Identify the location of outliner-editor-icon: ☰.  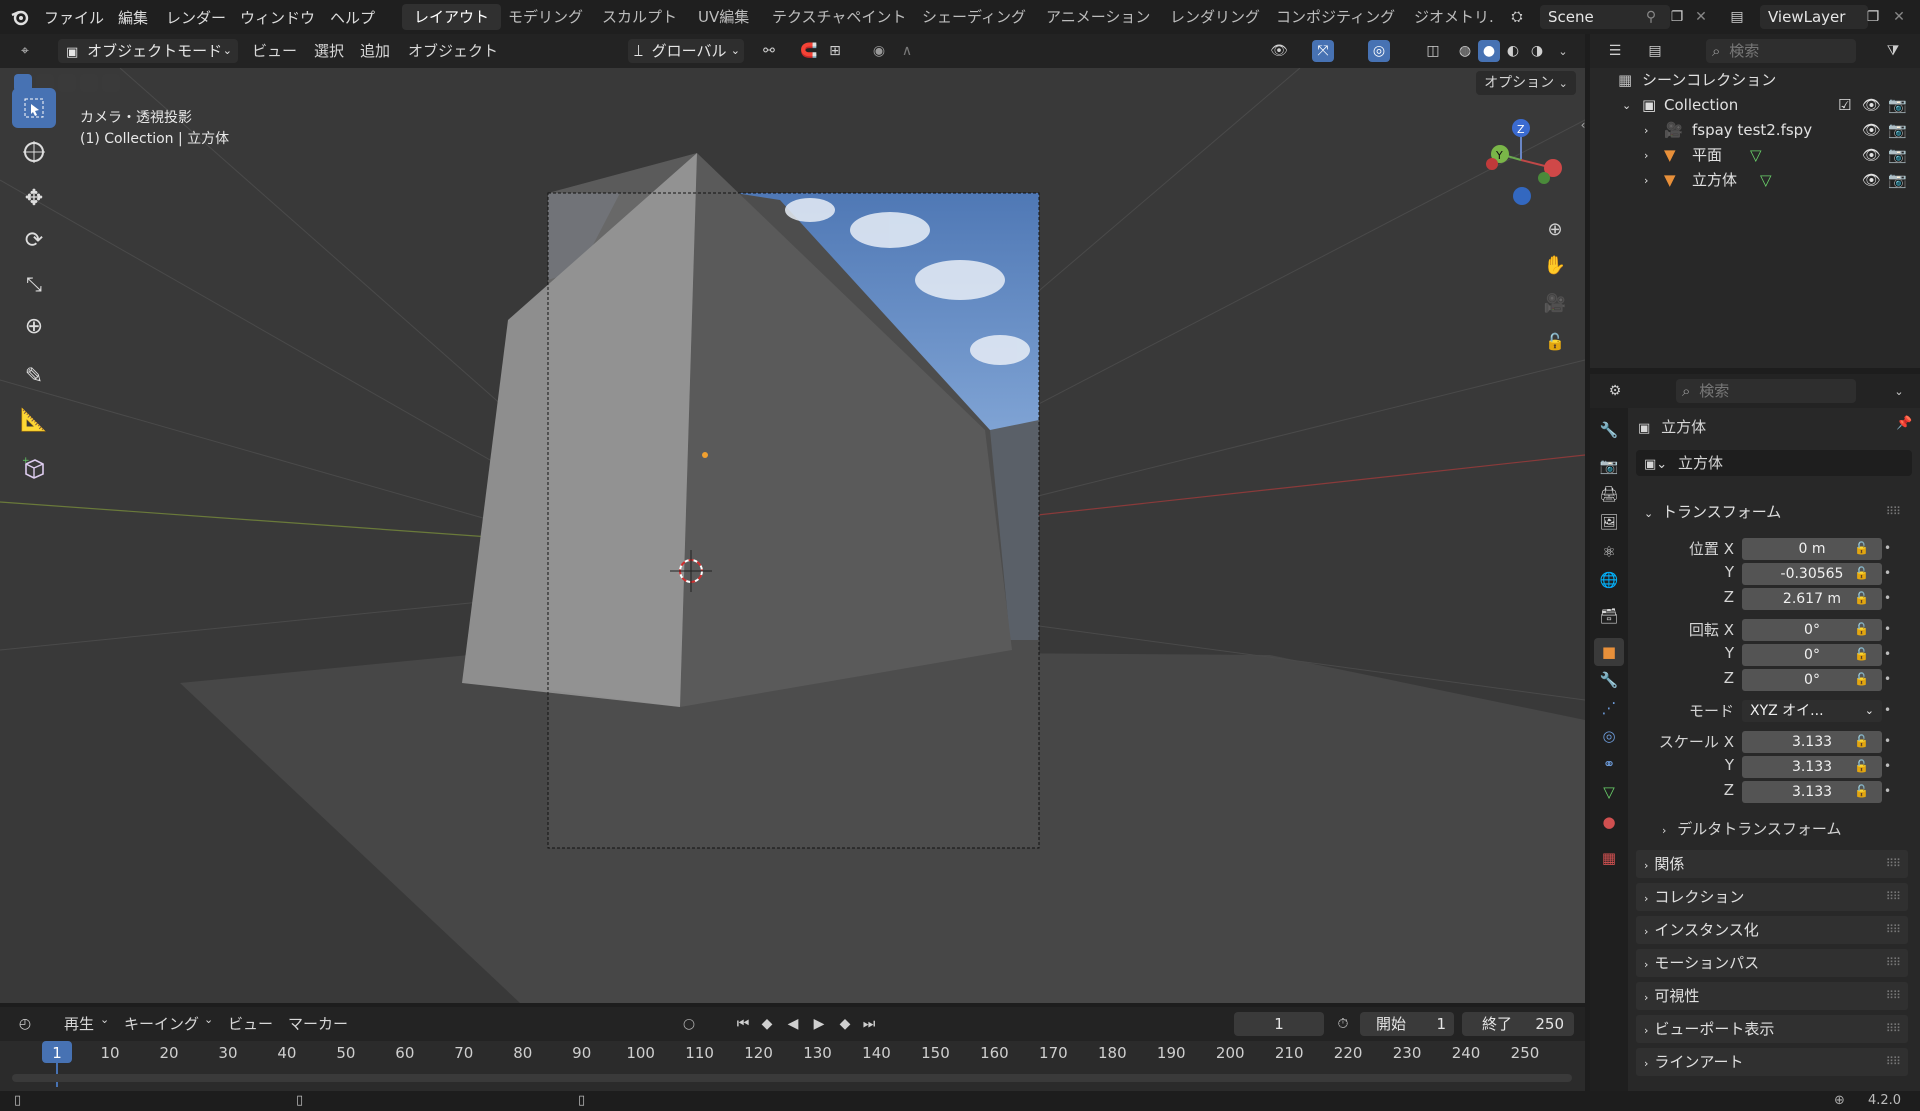
(1615, 51).